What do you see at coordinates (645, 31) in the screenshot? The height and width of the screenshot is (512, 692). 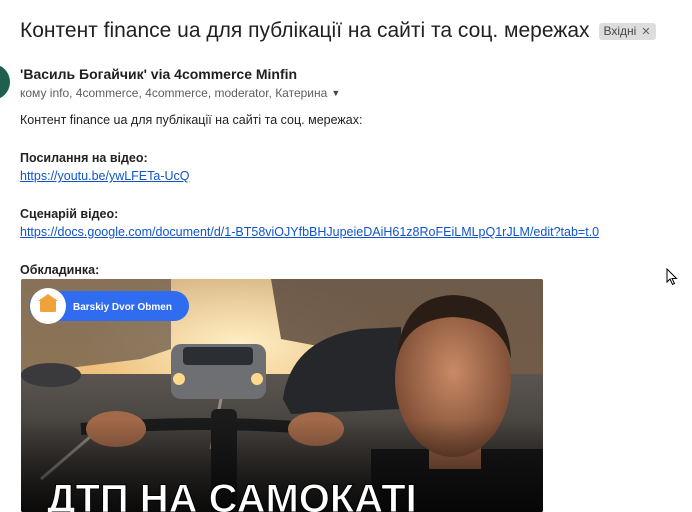 I see `remove-label-icon: ✕` at bounding box center [645, 31].